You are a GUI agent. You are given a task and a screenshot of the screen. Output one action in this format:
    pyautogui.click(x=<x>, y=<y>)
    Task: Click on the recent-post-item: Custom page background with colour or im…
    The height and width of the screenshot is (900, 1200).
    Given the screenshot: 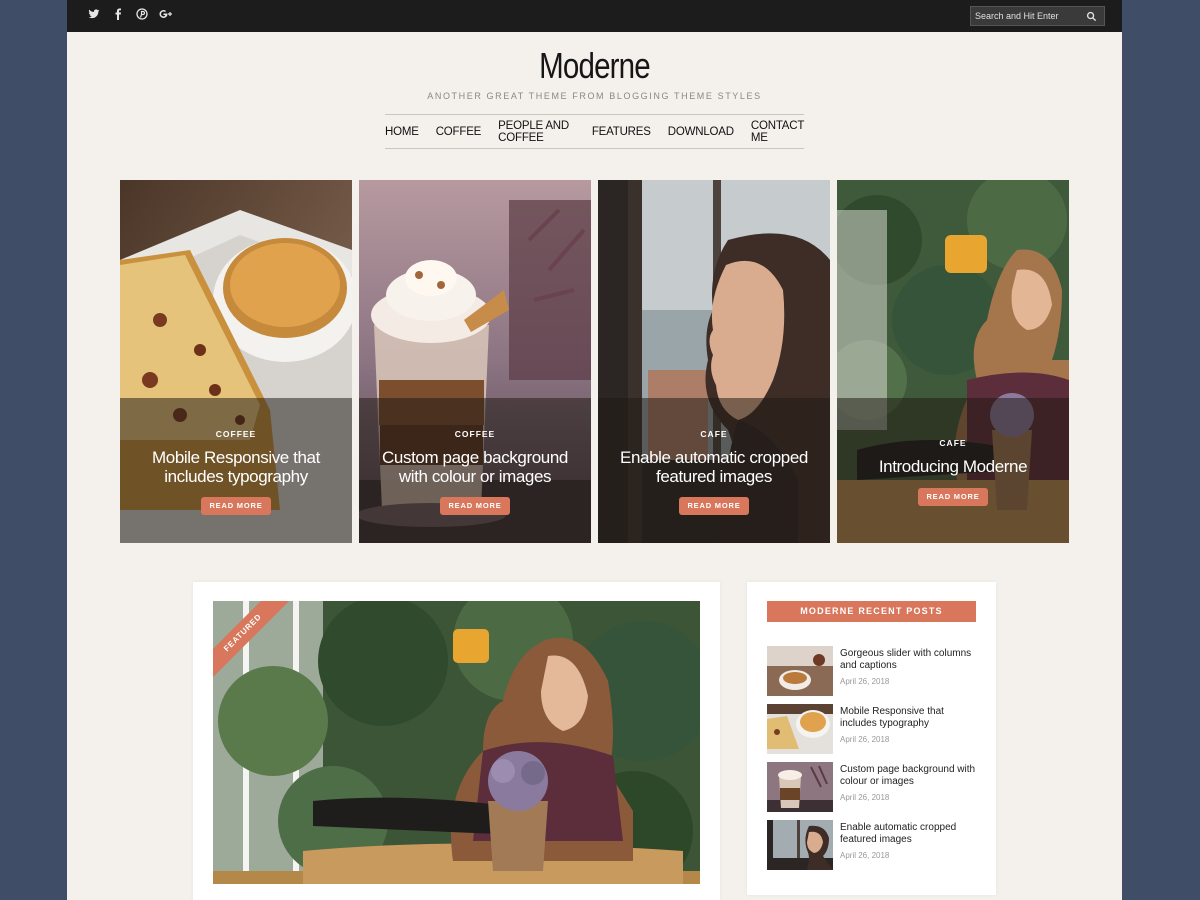 What is the action you would take?
    pyautogui.click(x=871, y=787)
    